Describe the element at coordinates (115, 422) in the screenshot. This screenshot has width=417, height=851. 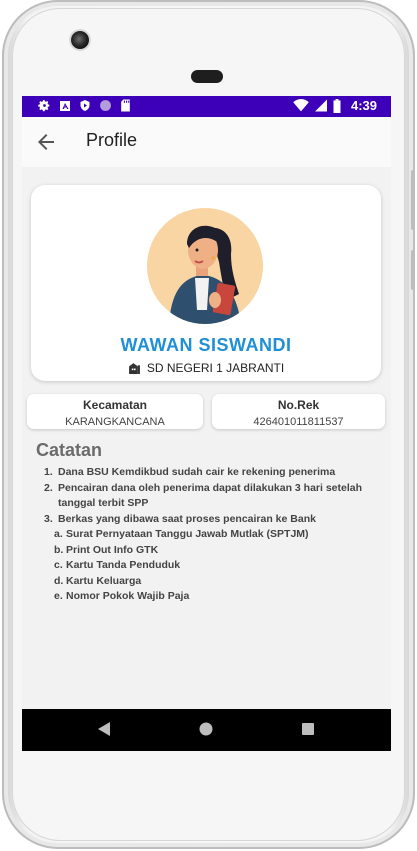
I see `kecamatan-value: KARANGKANCANA` at that location.